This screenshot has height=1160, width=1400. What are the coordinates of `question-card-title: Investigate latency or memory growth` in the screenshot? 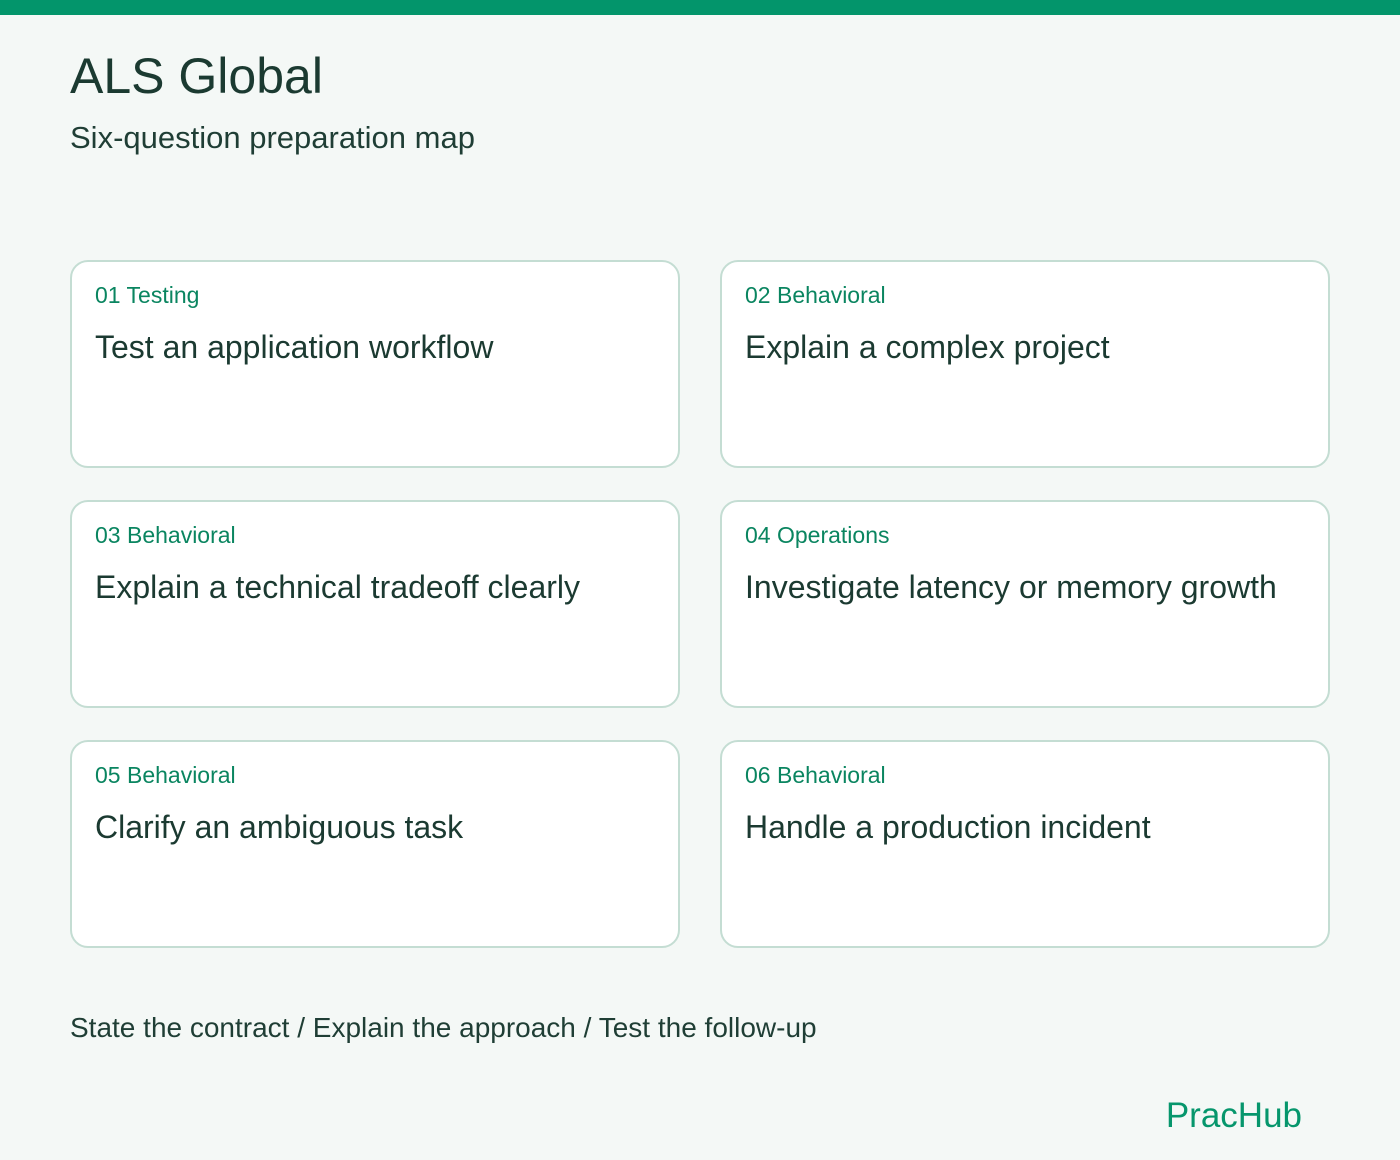 It's located at (1011, 587).